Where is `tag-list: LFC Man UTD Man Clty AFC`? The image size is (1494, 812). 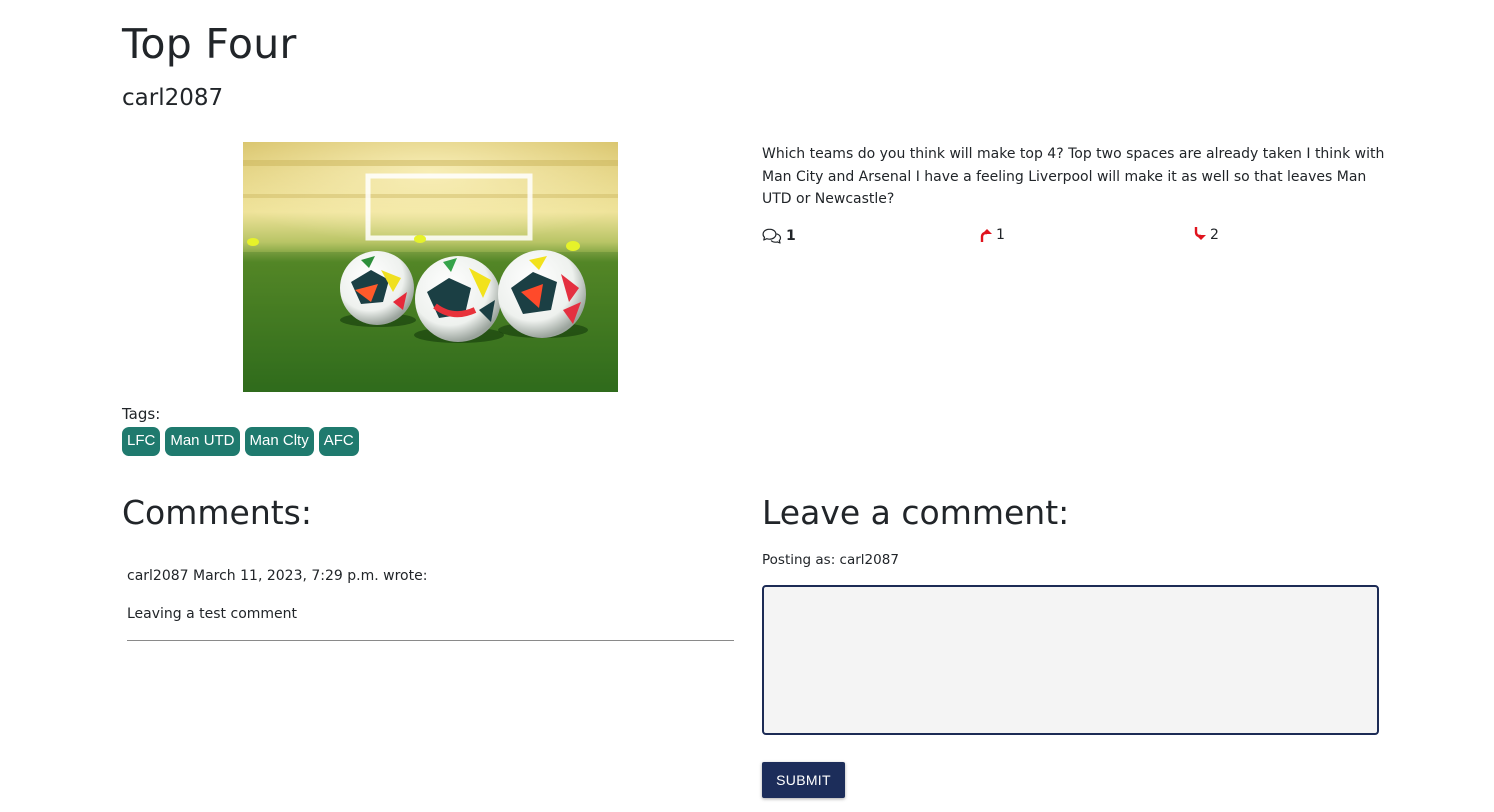
tag-list: LFC Man UTD Man Clty AFC is located at coordinates (240, 441).